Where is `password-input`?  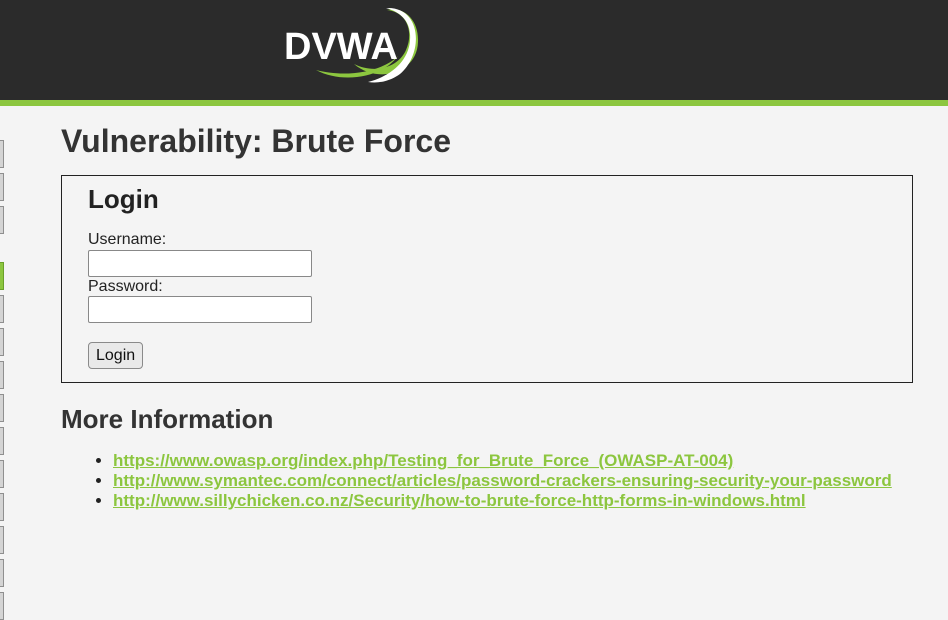
password-input is located at coordinates (200, 309).